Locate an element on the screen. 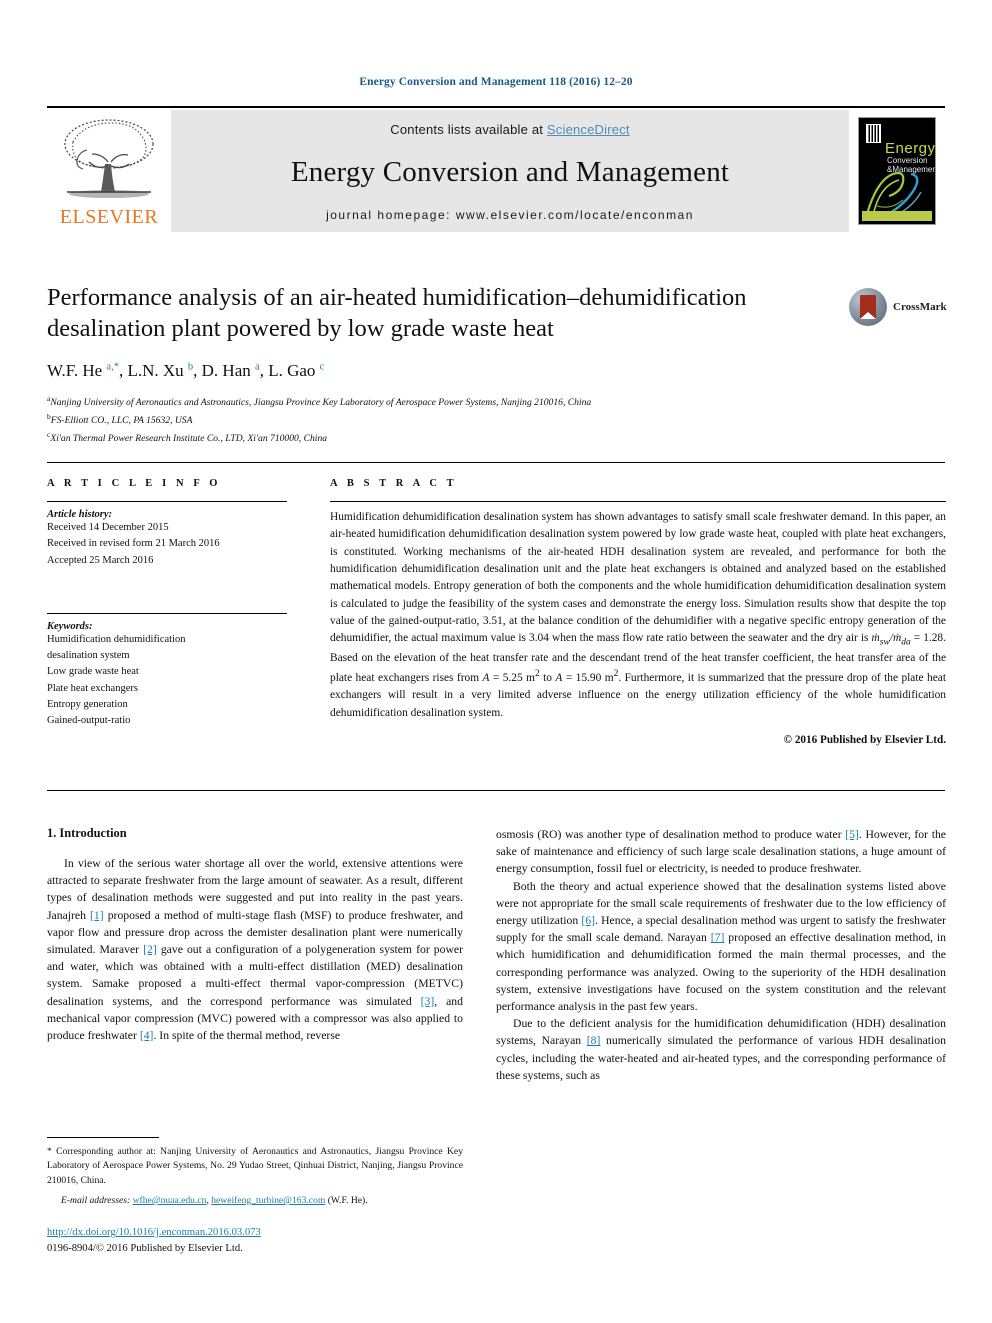  contents-prefix: Contents lists available at is located at coordinates (468, 129).